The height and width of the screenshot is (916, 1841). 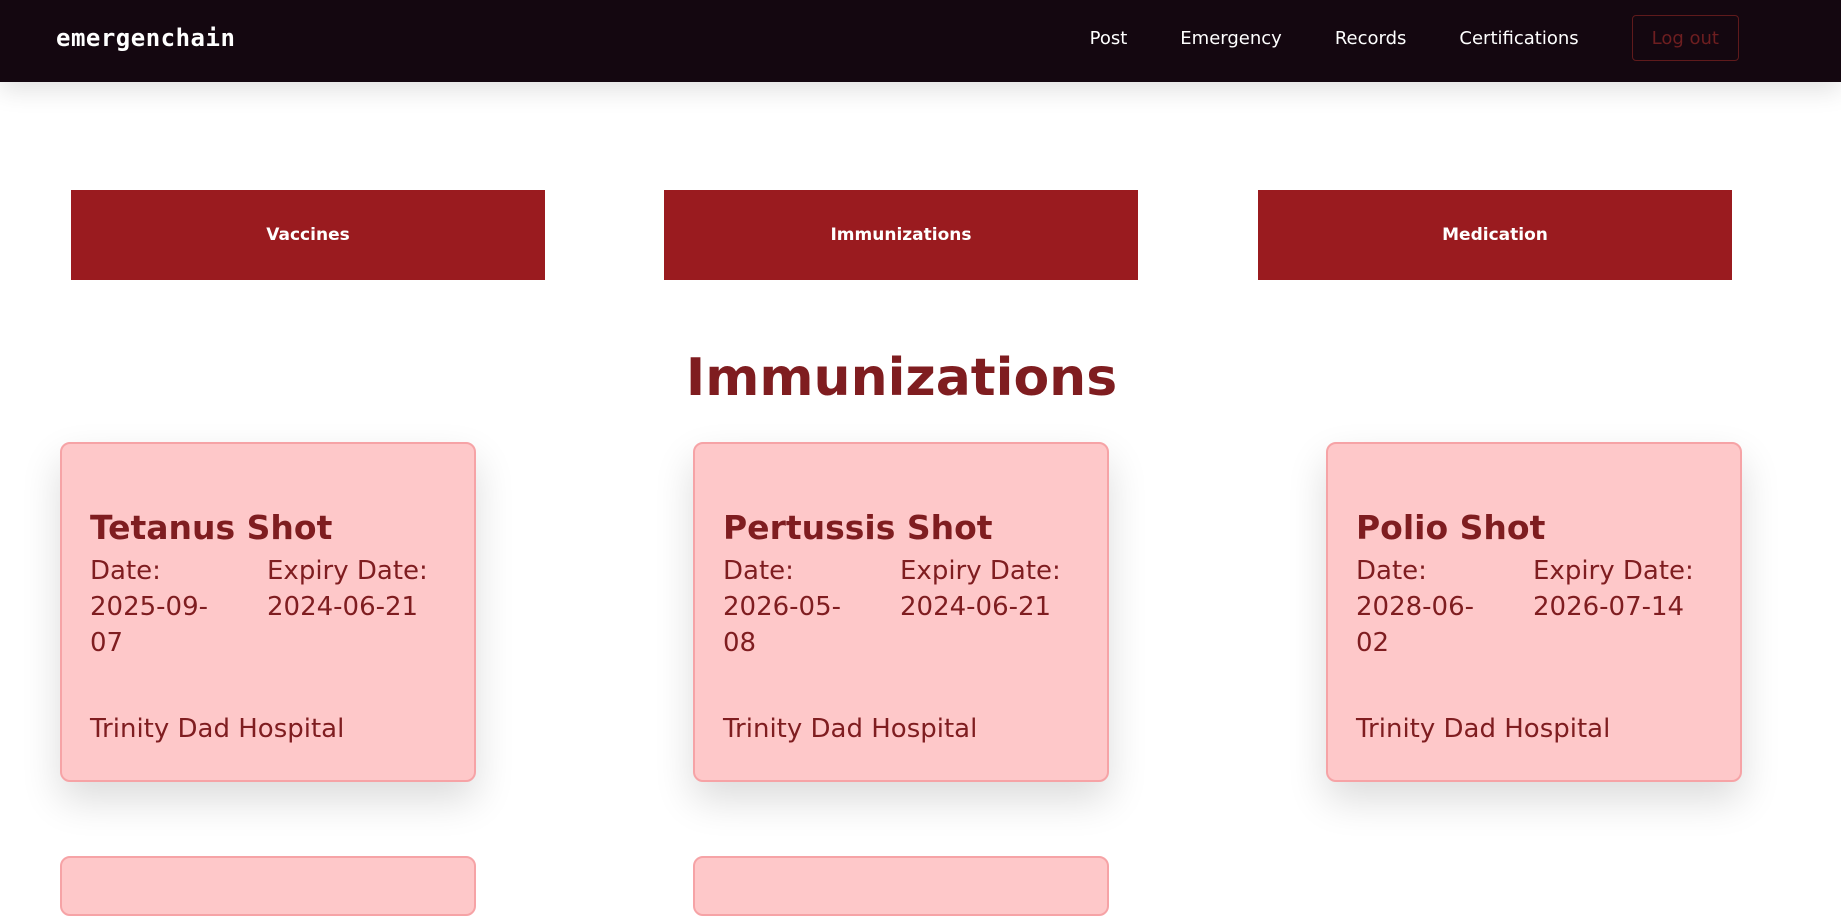 What do you see at coordinates (145, 38) in the screenshot?
I see `brand-logo: emergenchain` at bounding box center [145, 38].